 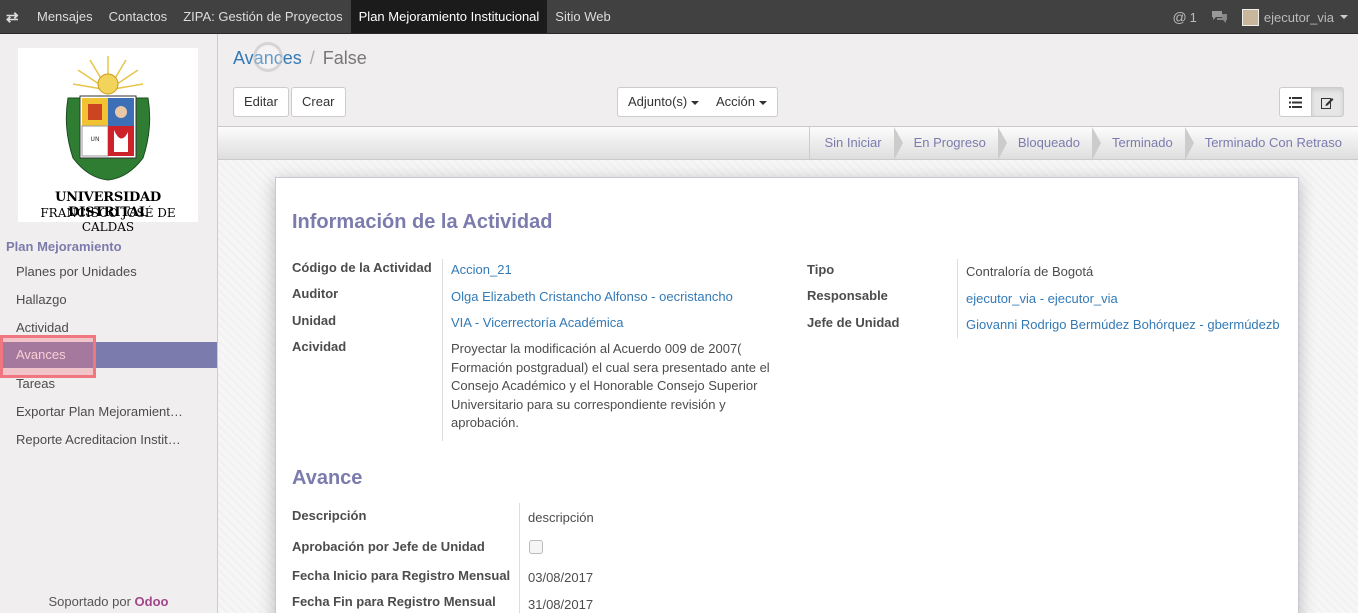 I want to click on form-view-button, so click(x=1327, y=102).